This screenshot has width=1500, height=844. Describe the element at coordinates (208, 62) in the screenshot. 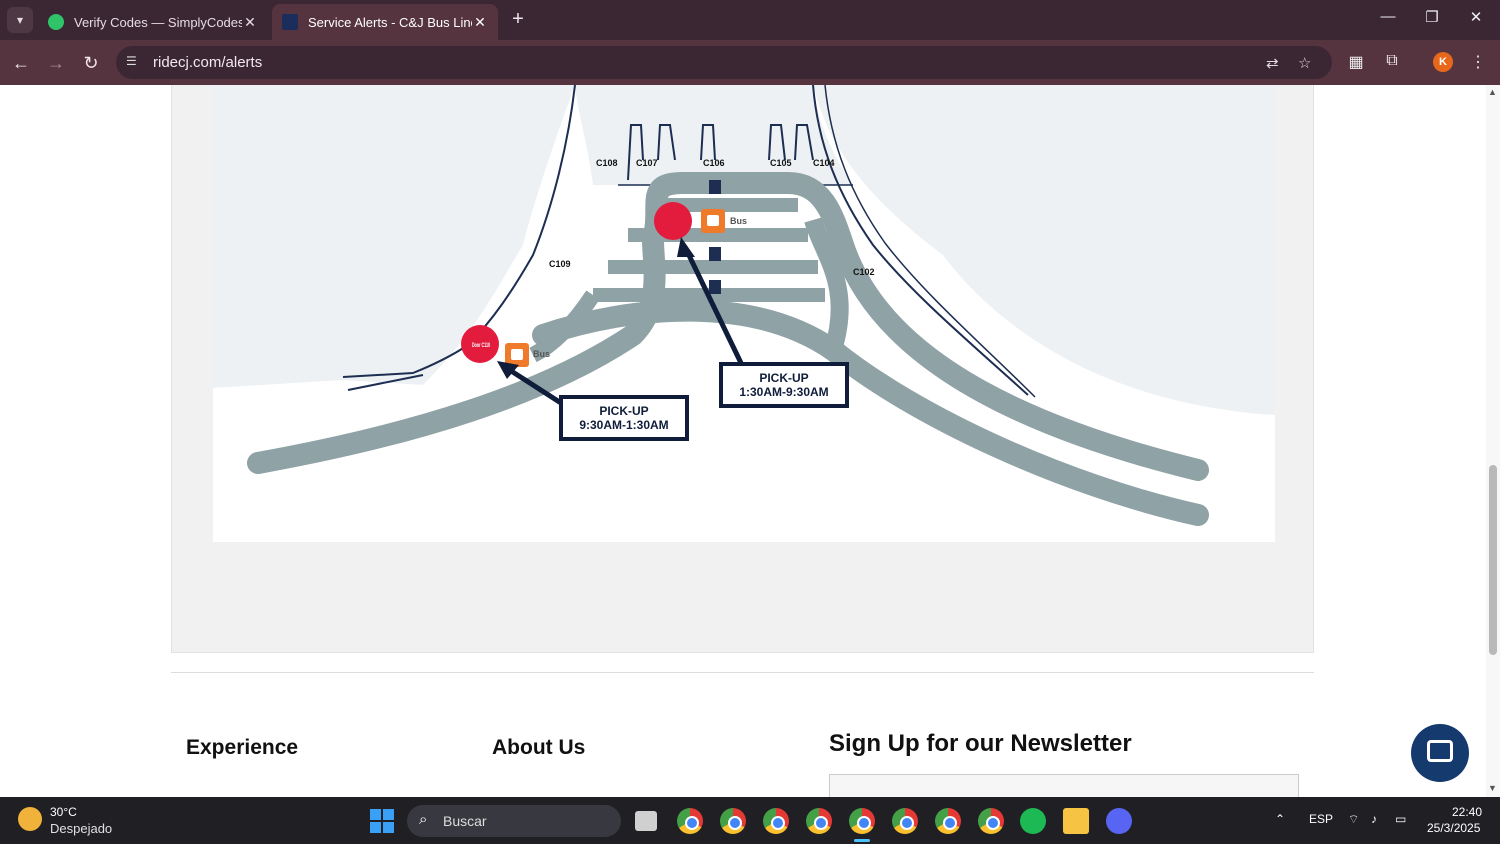

I see `url-text: ridecj.com/alerts` at that location.